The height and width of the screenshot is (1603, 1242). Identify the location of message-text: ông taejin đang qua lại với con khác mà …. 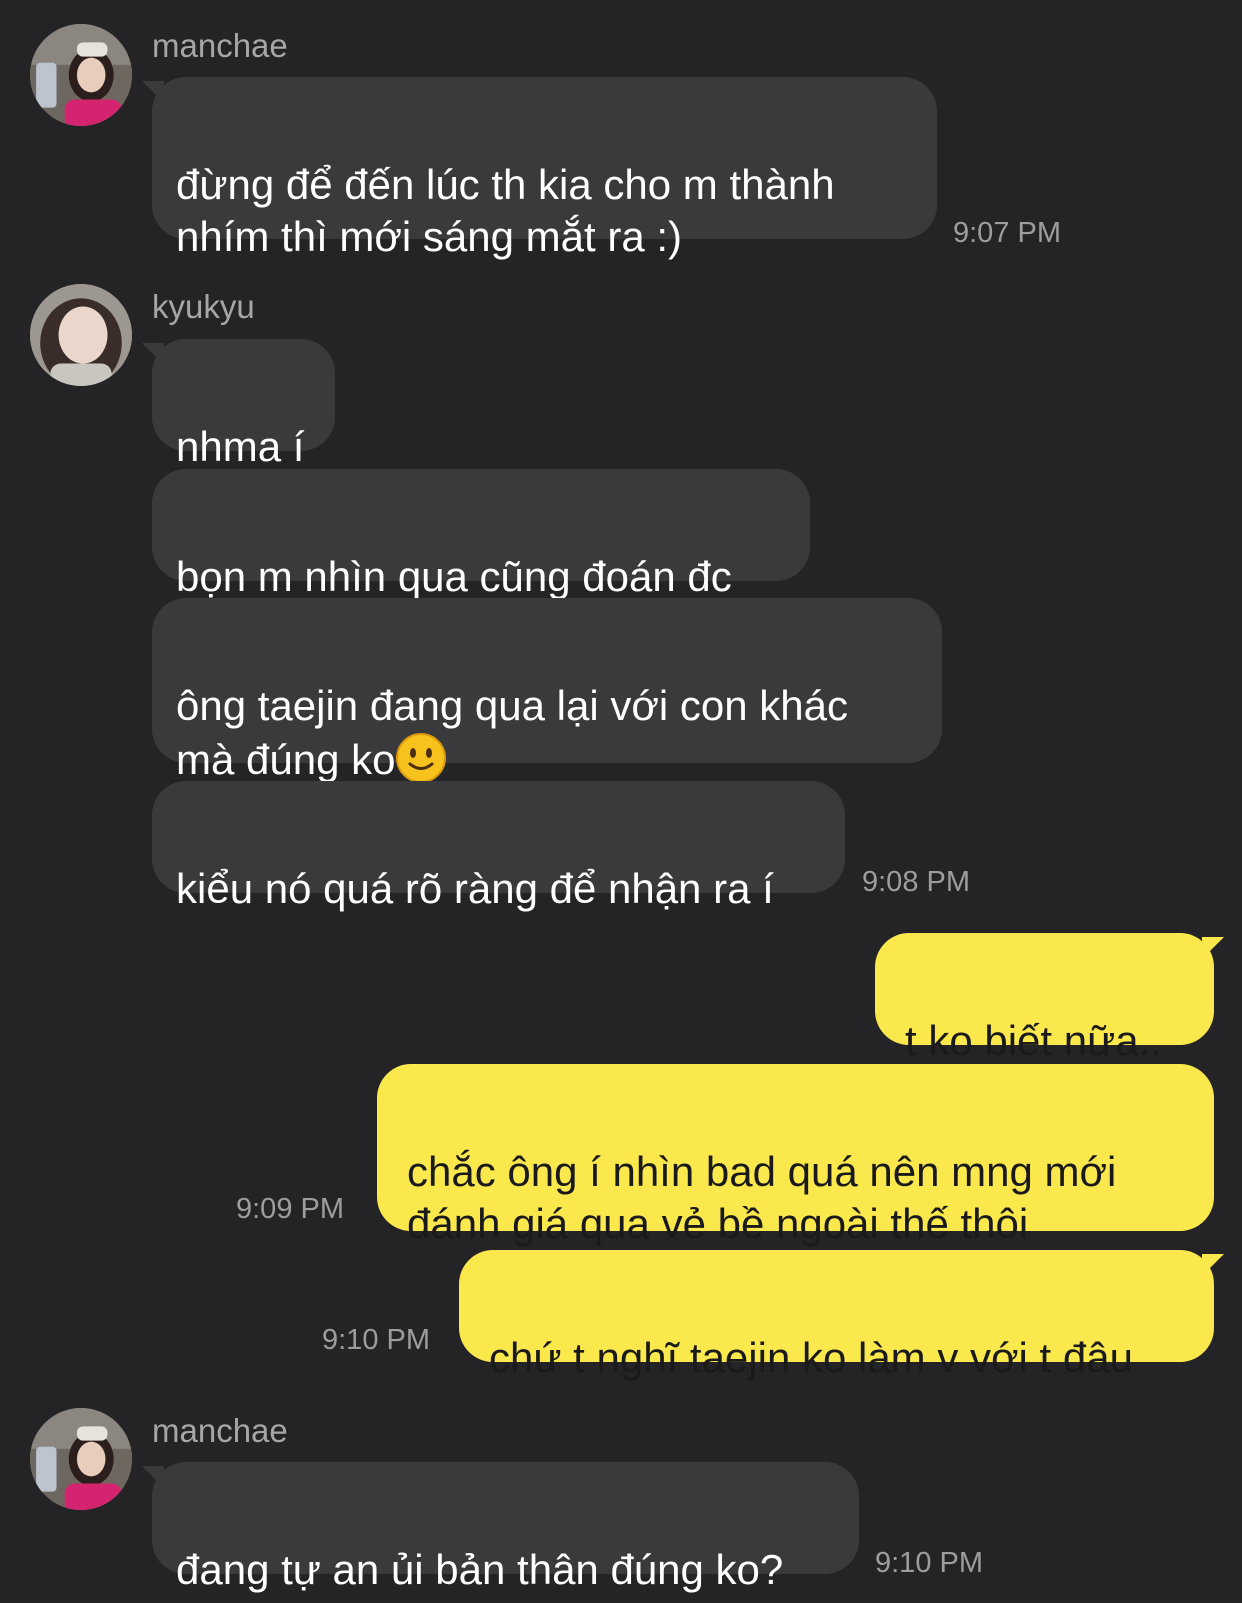
(512, 732).